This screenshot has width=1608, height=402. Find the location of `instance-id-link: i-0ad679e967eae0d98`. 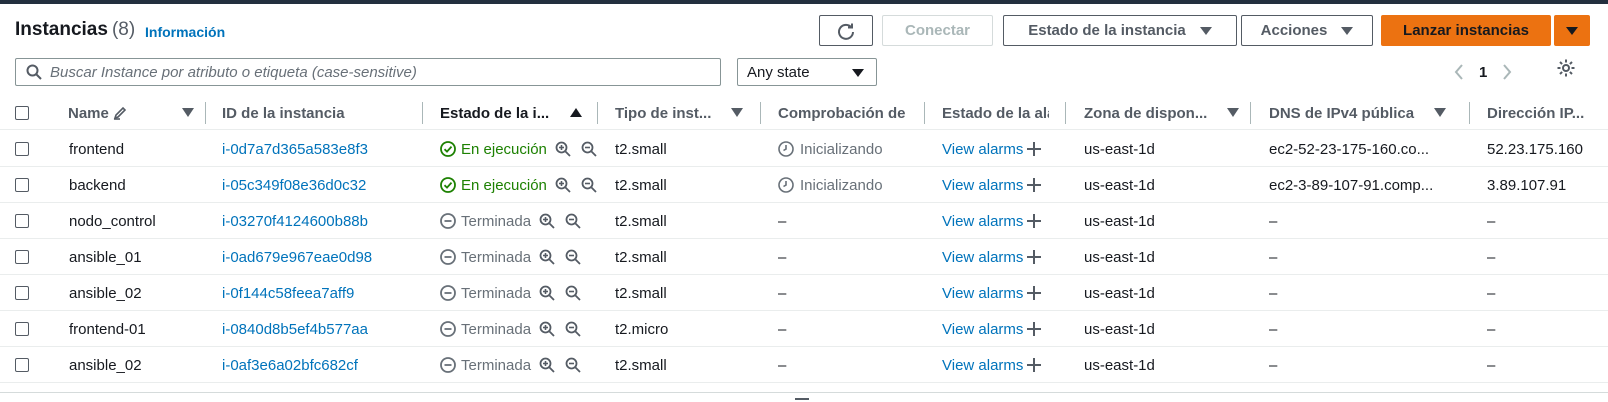

instance-id-link: i-0ad679e967eae0d98 is located at coordinates (322, 257).